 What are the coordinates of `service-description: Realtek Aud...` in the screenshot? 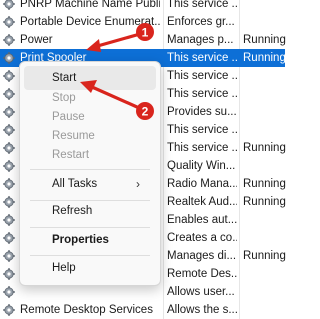 It's located at (202, 202).